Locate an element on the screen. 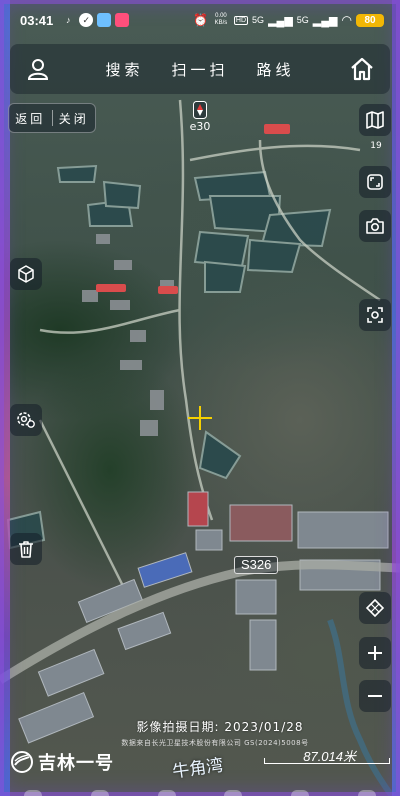 This screenshot has width=400, height=796. scan-tab: 扫一扫 is located at coordinates (199, 69).